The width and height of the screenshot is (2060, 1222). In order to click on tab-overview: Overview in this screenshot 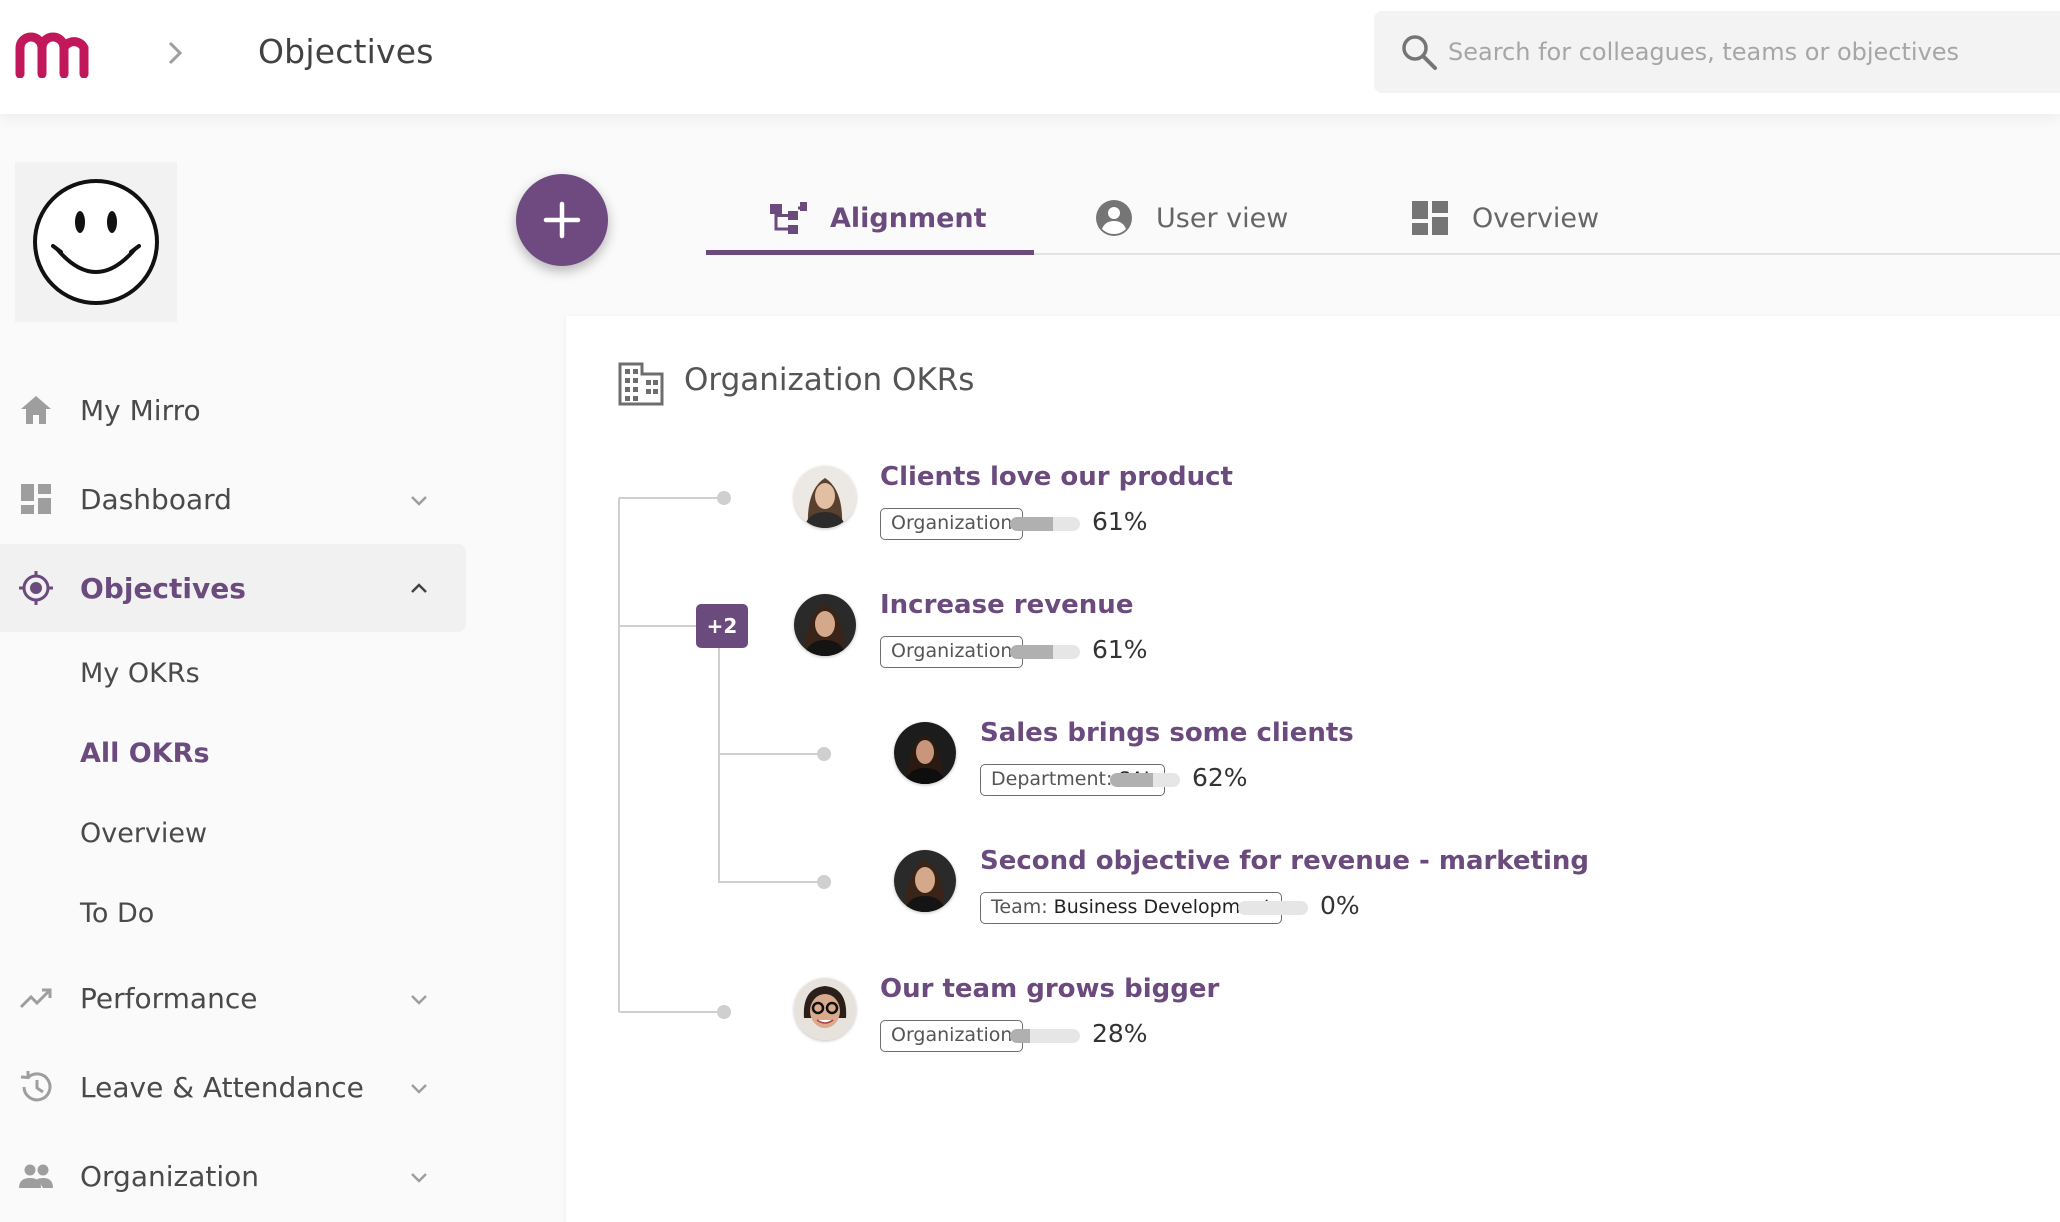, I will do `click(1504, 218)`.